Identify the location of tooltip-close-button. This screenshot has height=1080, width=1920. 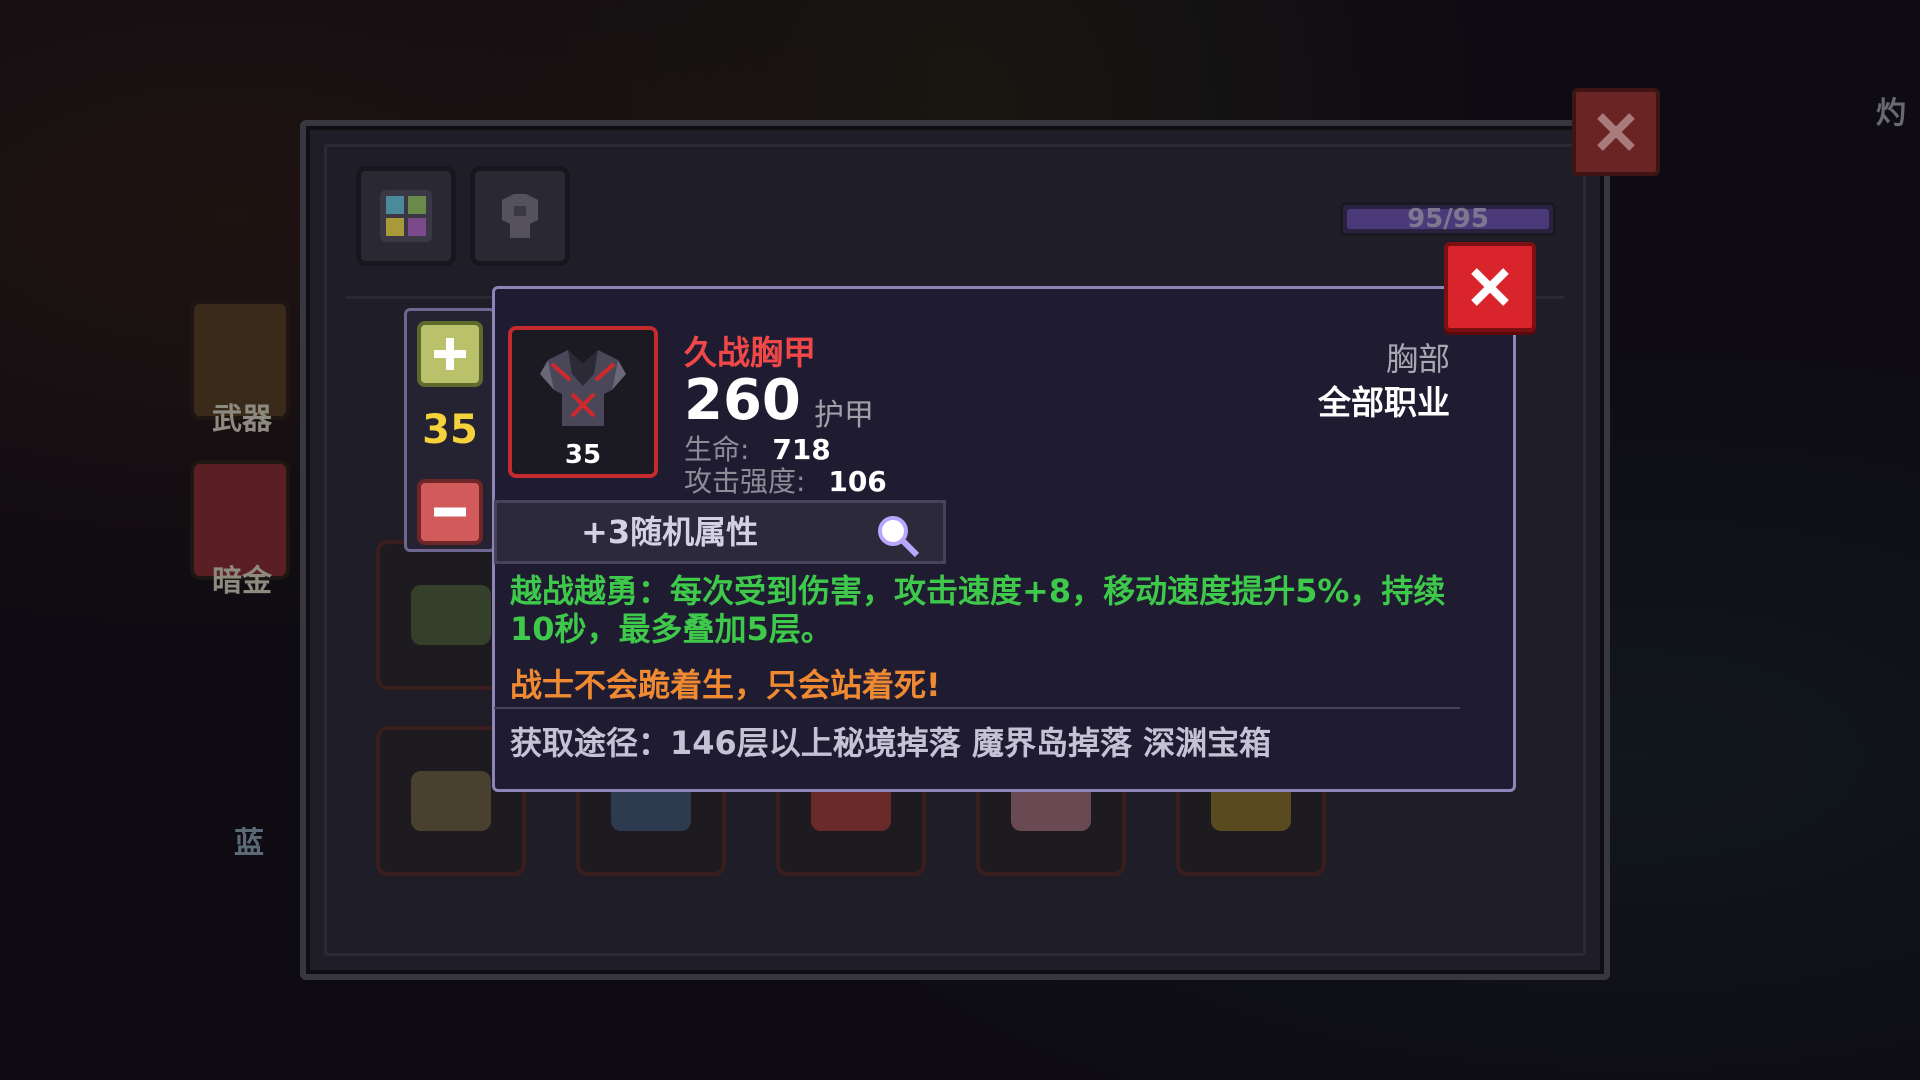
(1490, 287).